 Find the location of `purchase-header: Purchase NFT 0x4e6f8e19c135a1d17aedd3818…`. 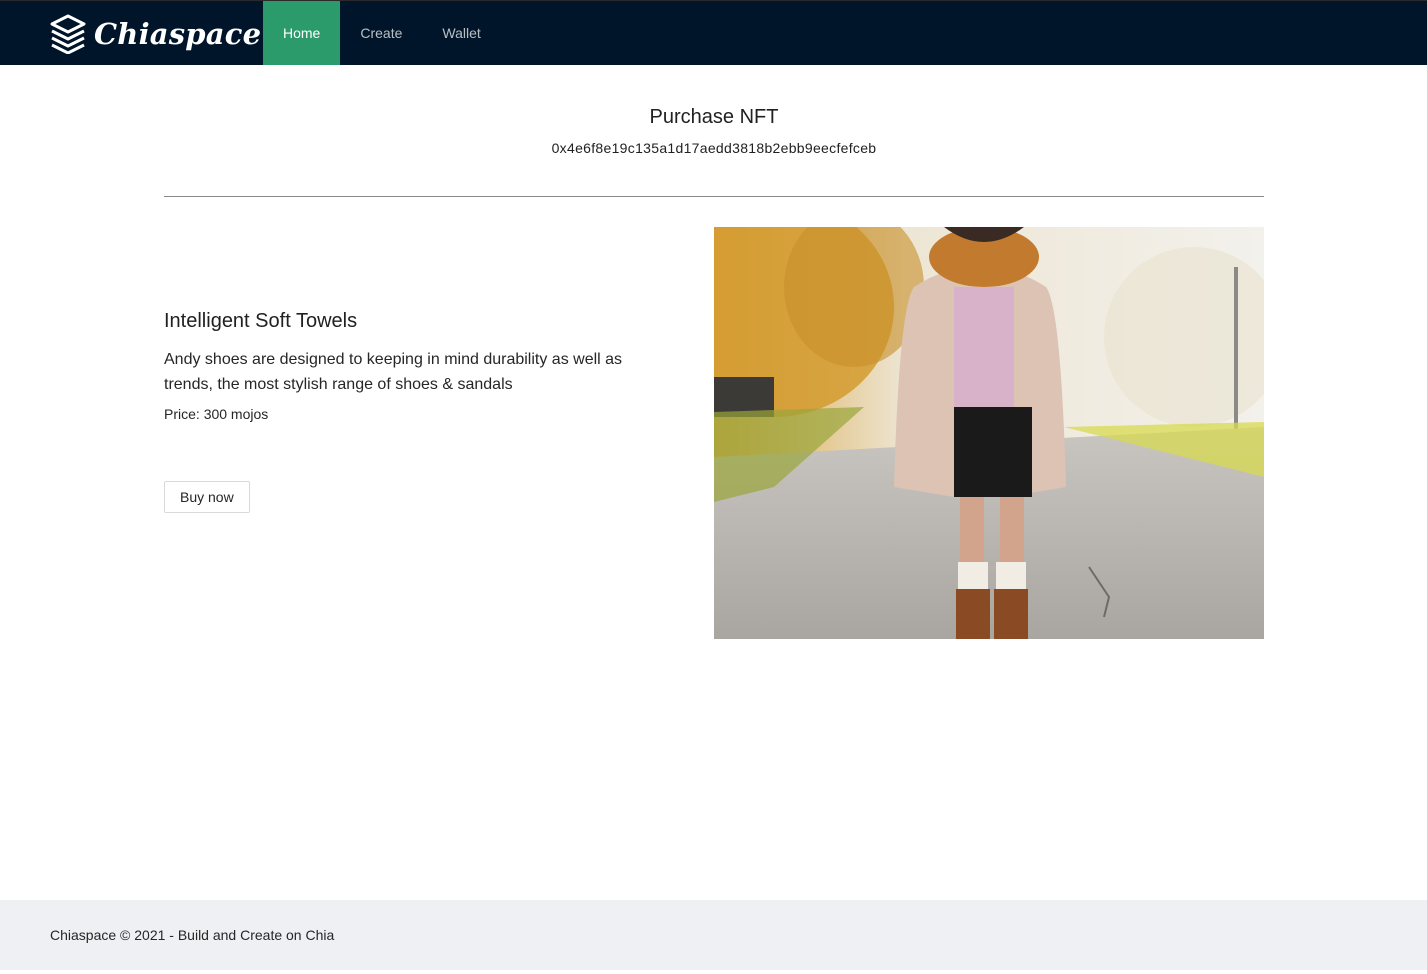

purchase-header: Purchase NFT 0x4e6f8e19c135a1d17aedd3818… is located at coordinates (714, 128).